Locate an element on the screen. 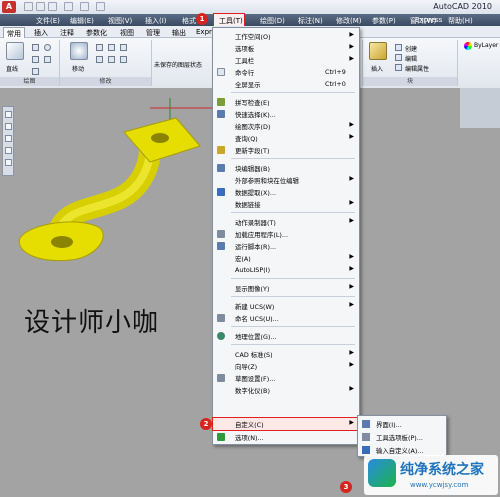  trim-icon is located at coordinates (111, 47).